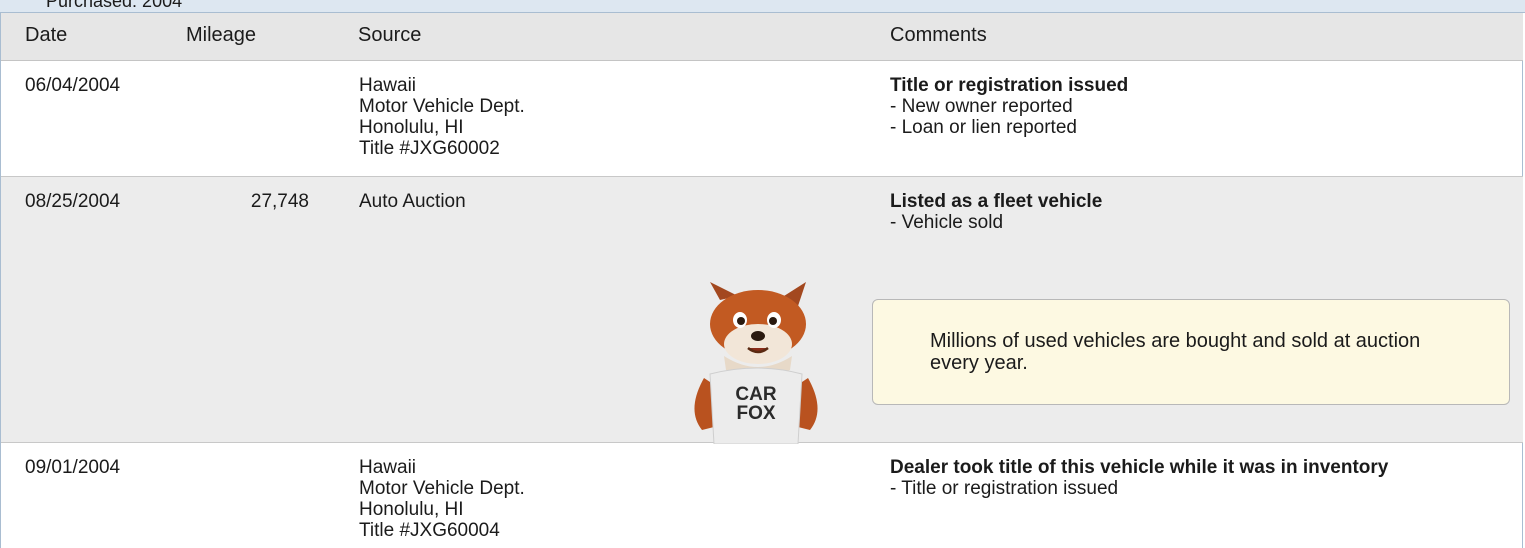 The width and height of the screenshot is (1525, 548). Describe the element at coordinates (756, 363) in the screenshot. I see `carfox-mascot-icon: CAR FOX` at that location.